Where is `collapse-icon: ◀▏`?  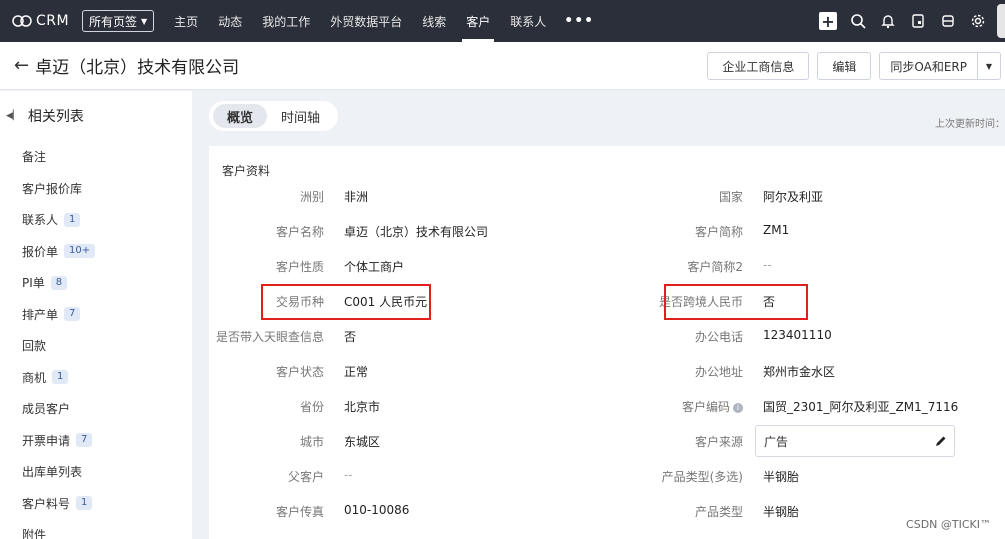
collapse-icon: ◀▏ is located at coordinates (13, 116).